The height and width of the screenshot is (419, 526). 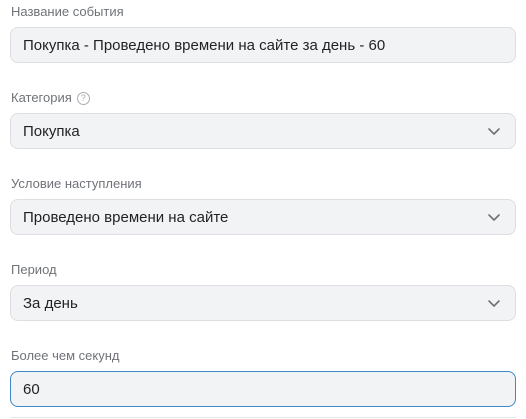 What do you see at coordinates (263, 131) in the screenshot?
I see `category-select: Покупка` at bounding box center [263, 131].